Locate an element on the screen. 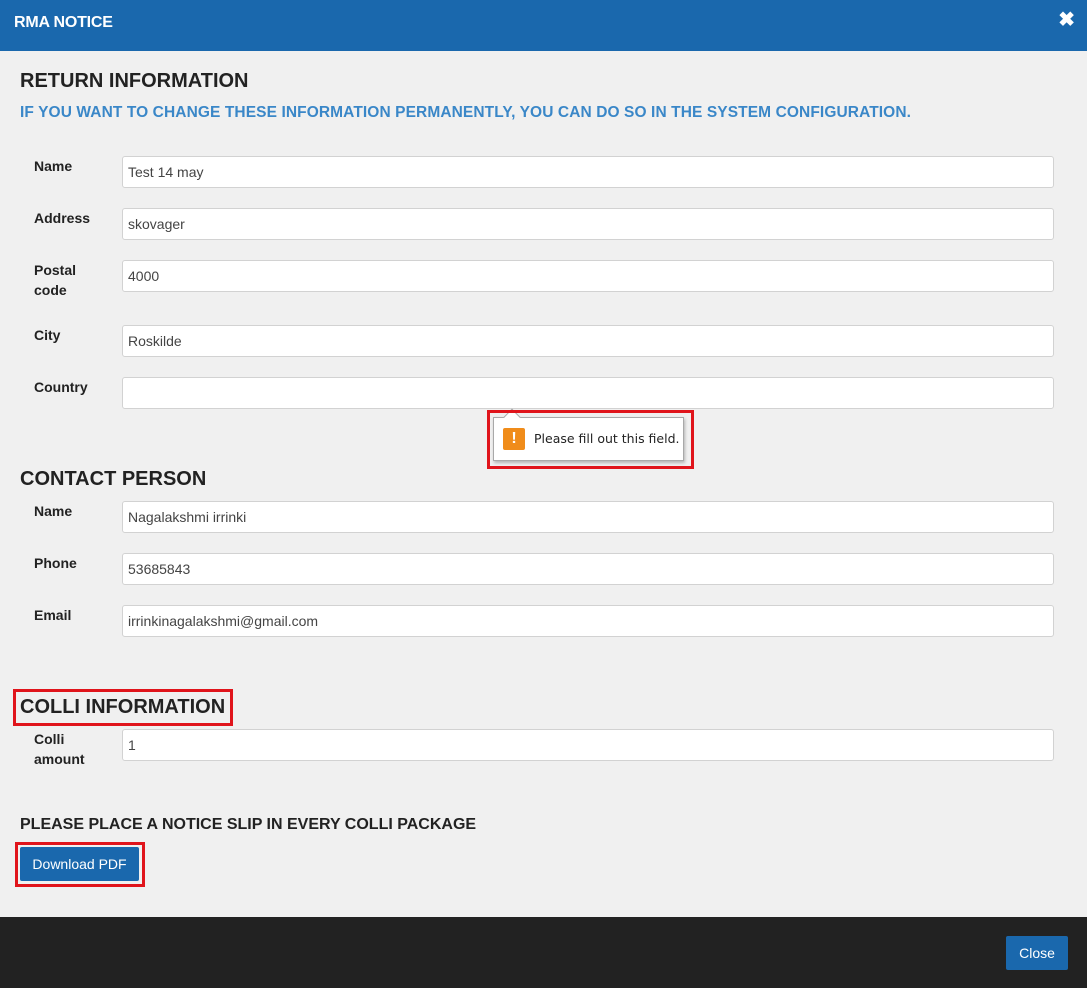 This screenshot has width=1087, height=988. colli-label-line1: Colli is located at coordinates (49, 739).